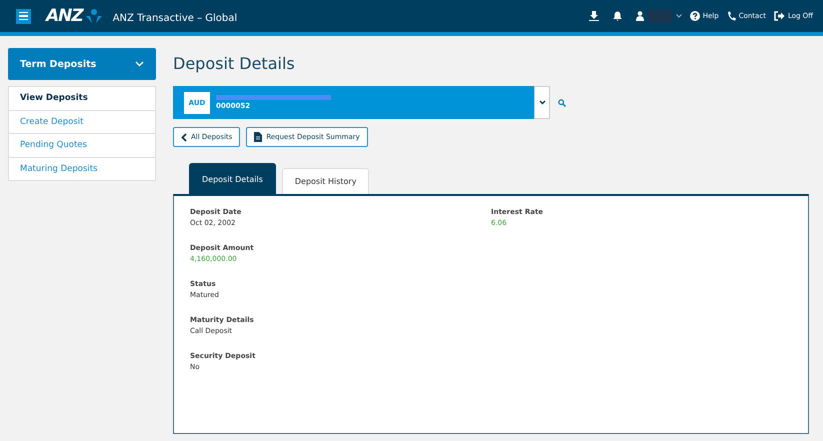 This screenshot has width=823, height=441. Describe the element at coordinates (82, 98) in the screenshot. I see `sidebar-item: View Deposits` at that location.